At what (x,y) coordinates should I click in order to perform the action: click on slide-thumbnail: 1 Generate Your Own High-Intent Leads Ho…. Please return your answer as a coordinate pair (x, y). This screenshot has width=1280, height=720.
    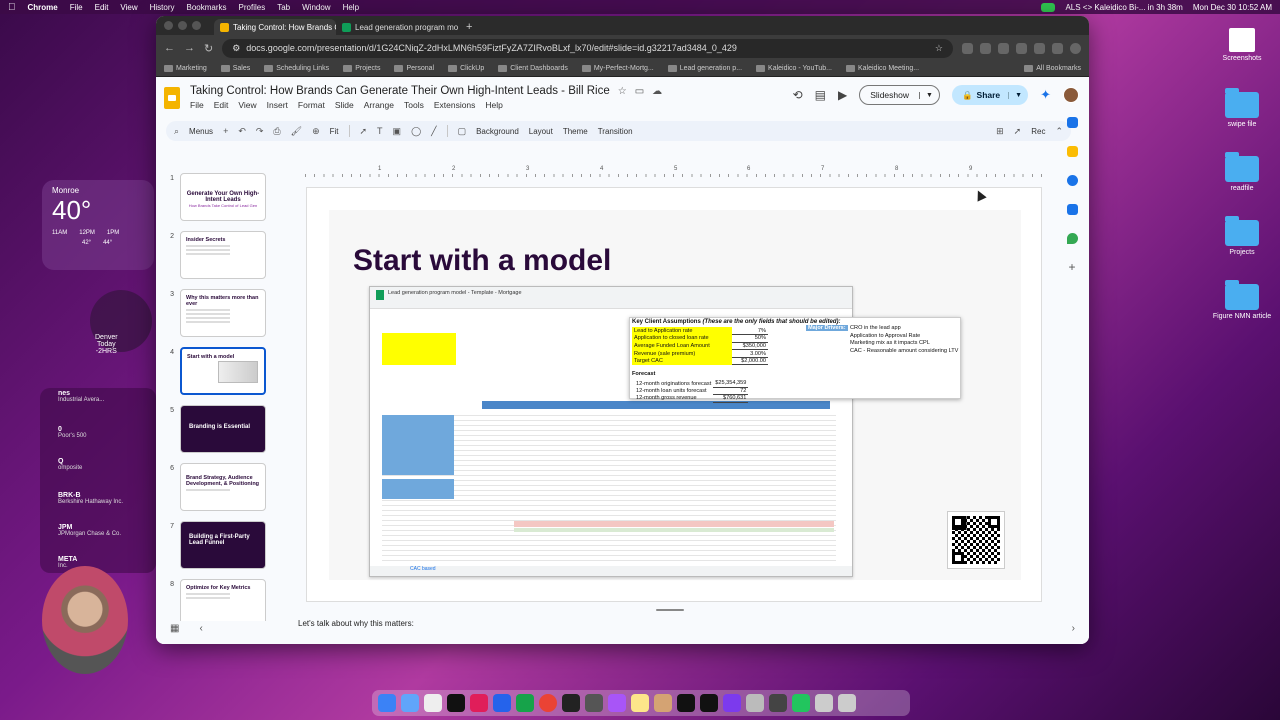
    Looking at the image, I should click on (221, 197).